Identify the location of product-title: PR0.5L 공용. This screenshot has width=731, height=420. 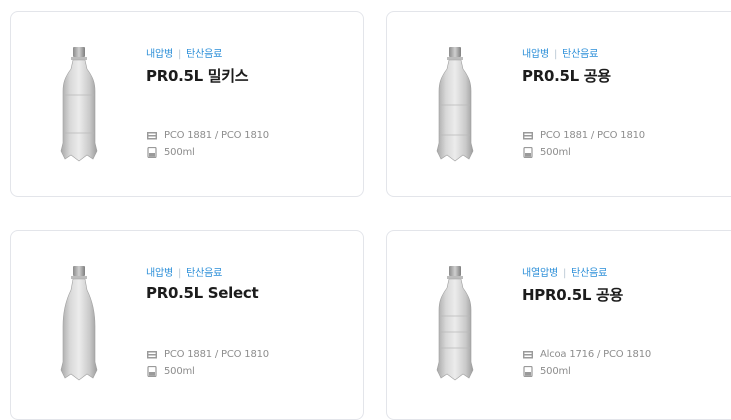
(626, 75).